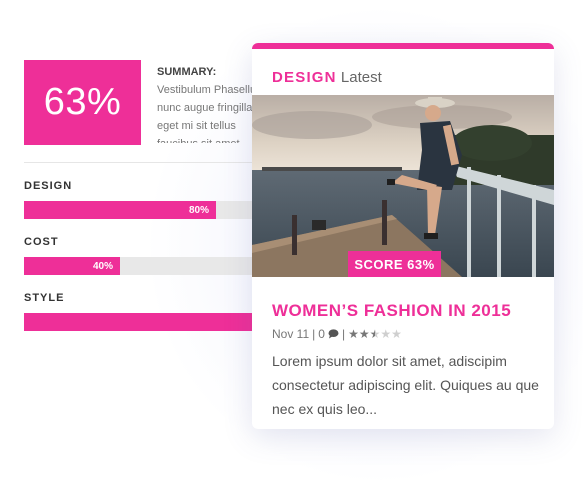 The width and height of the screenshot is (583, 481). I want to click on summary-label: SUMMARY:, so click(187, 72).